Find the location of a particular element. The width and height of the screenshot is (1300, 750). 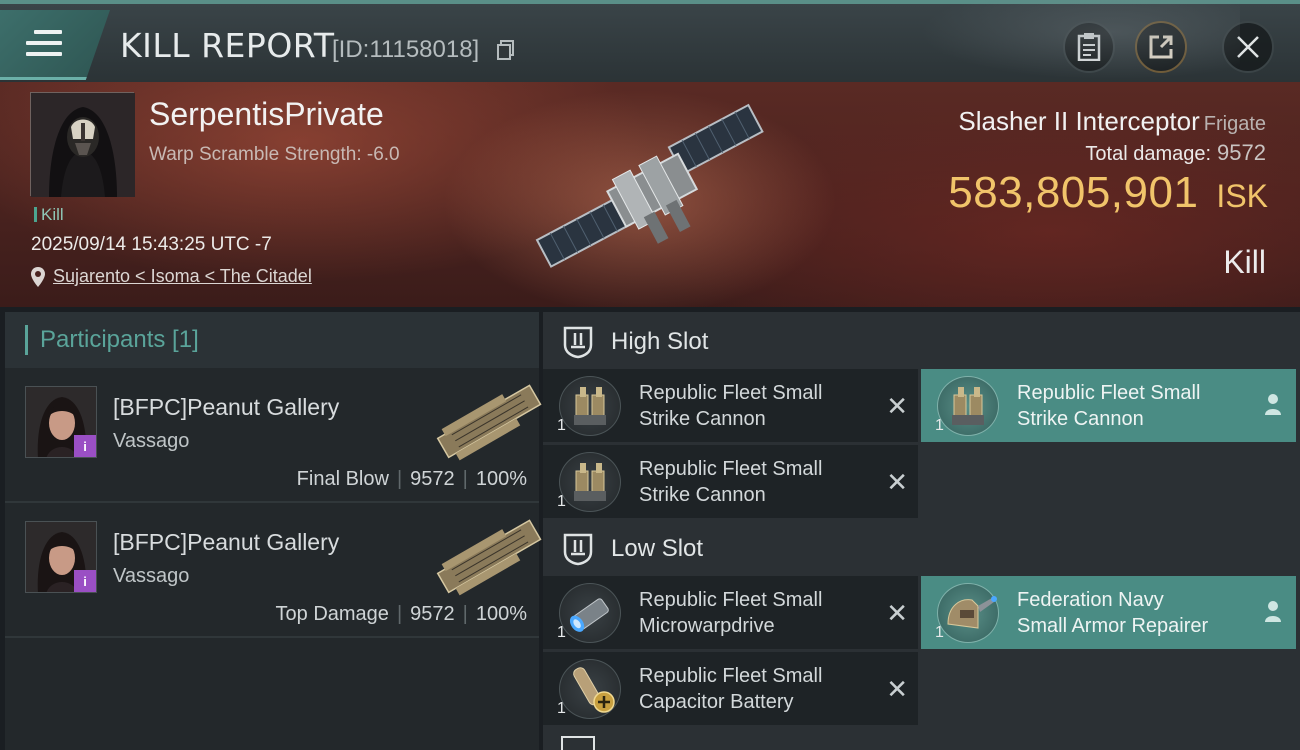

kill-location: Sujarento < Isoma < The Citadel is located at coordinates (171, 276).